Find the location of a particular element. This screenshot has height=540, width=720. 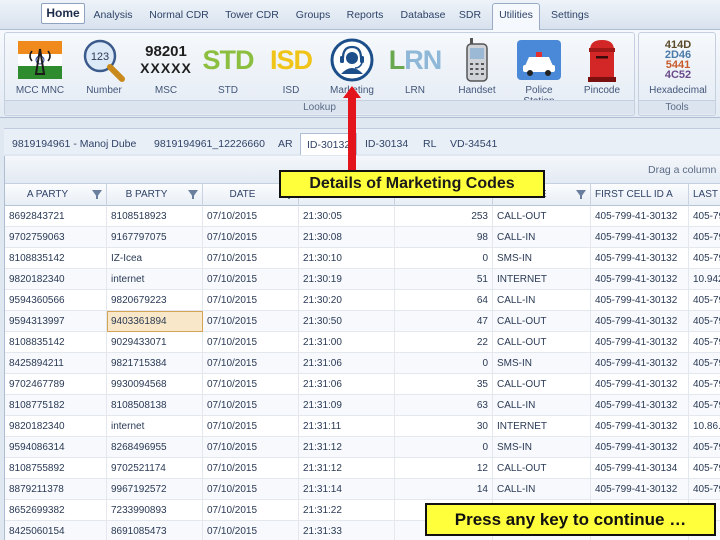

table-cell: 7233990893 is located at coordinates (155, 510).